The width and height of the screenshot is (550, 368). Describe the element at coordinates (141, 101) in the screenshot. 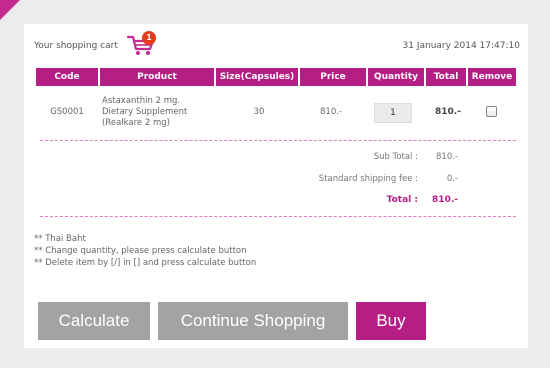

I see `product-name-line: Astaxanthin 2 mg.` at that location.